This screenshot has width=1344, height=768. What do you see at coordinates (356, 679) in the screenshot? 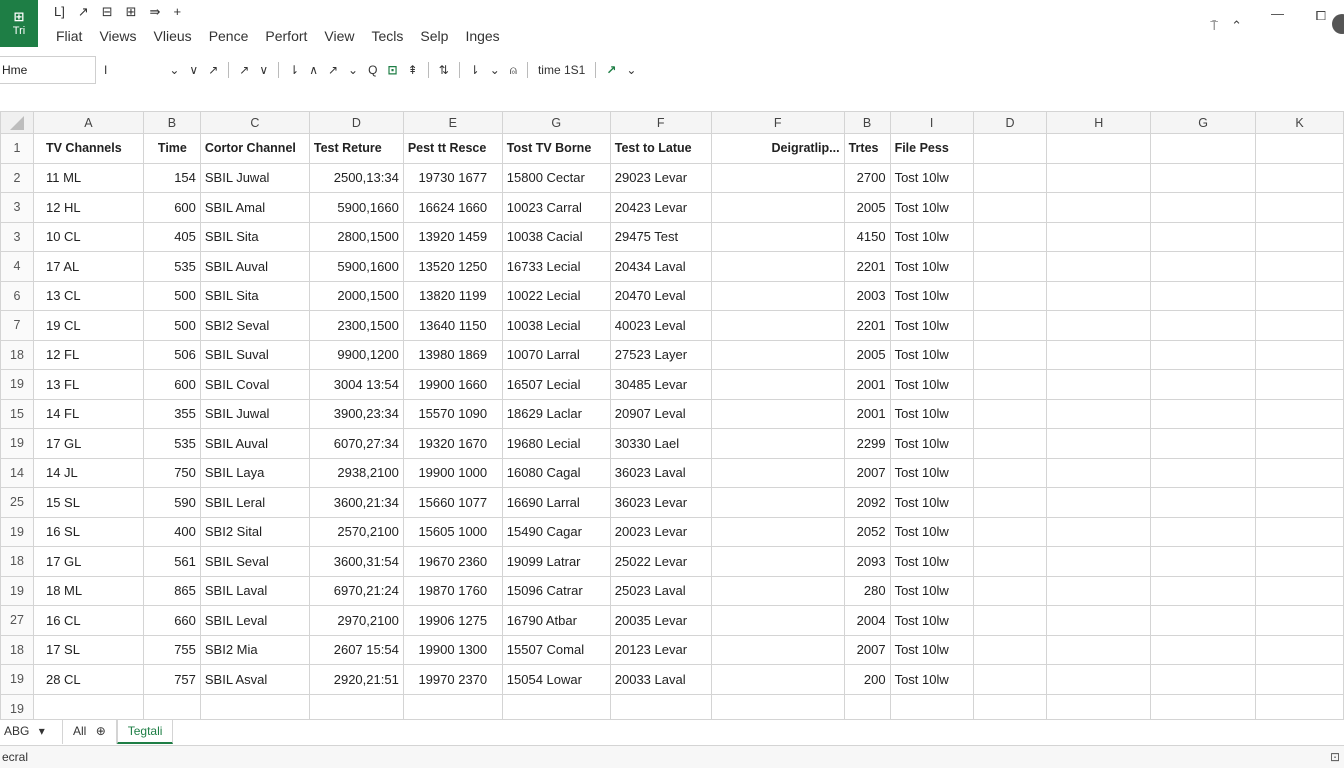
I see `cell: 2920,21:51` at bounding box center [356, 679].